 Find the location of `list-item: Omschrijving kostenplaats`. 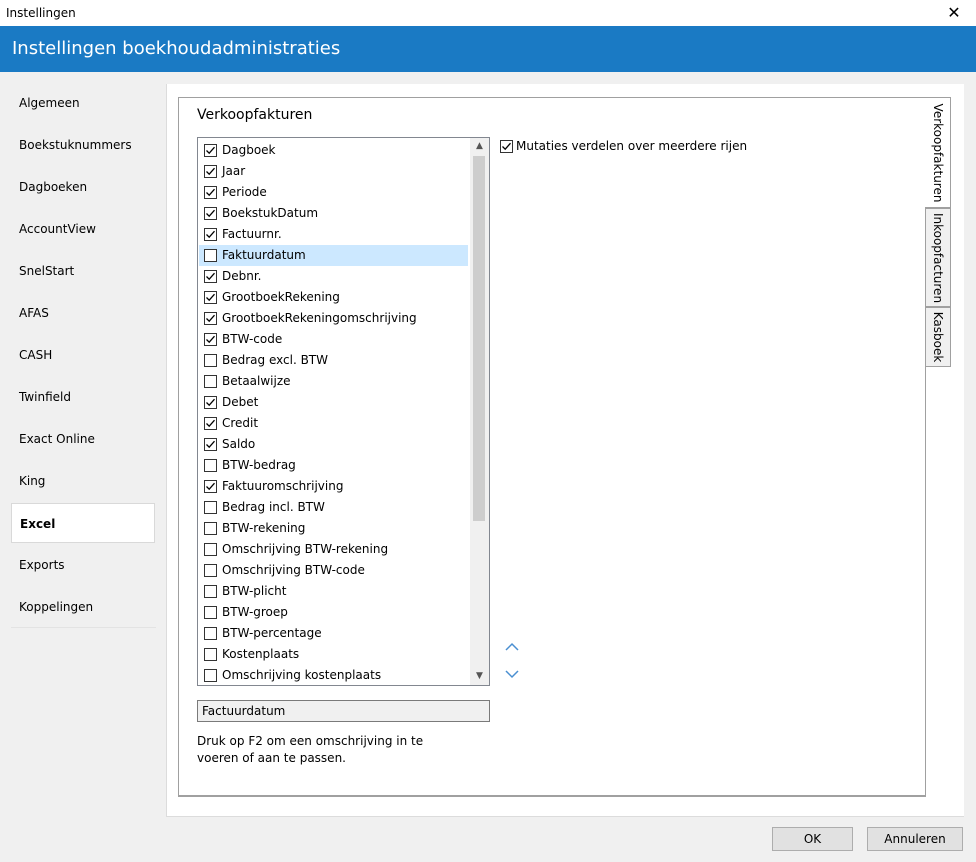

list-item: Omschrijving kostenplaats is located at coordinates (333, 675).